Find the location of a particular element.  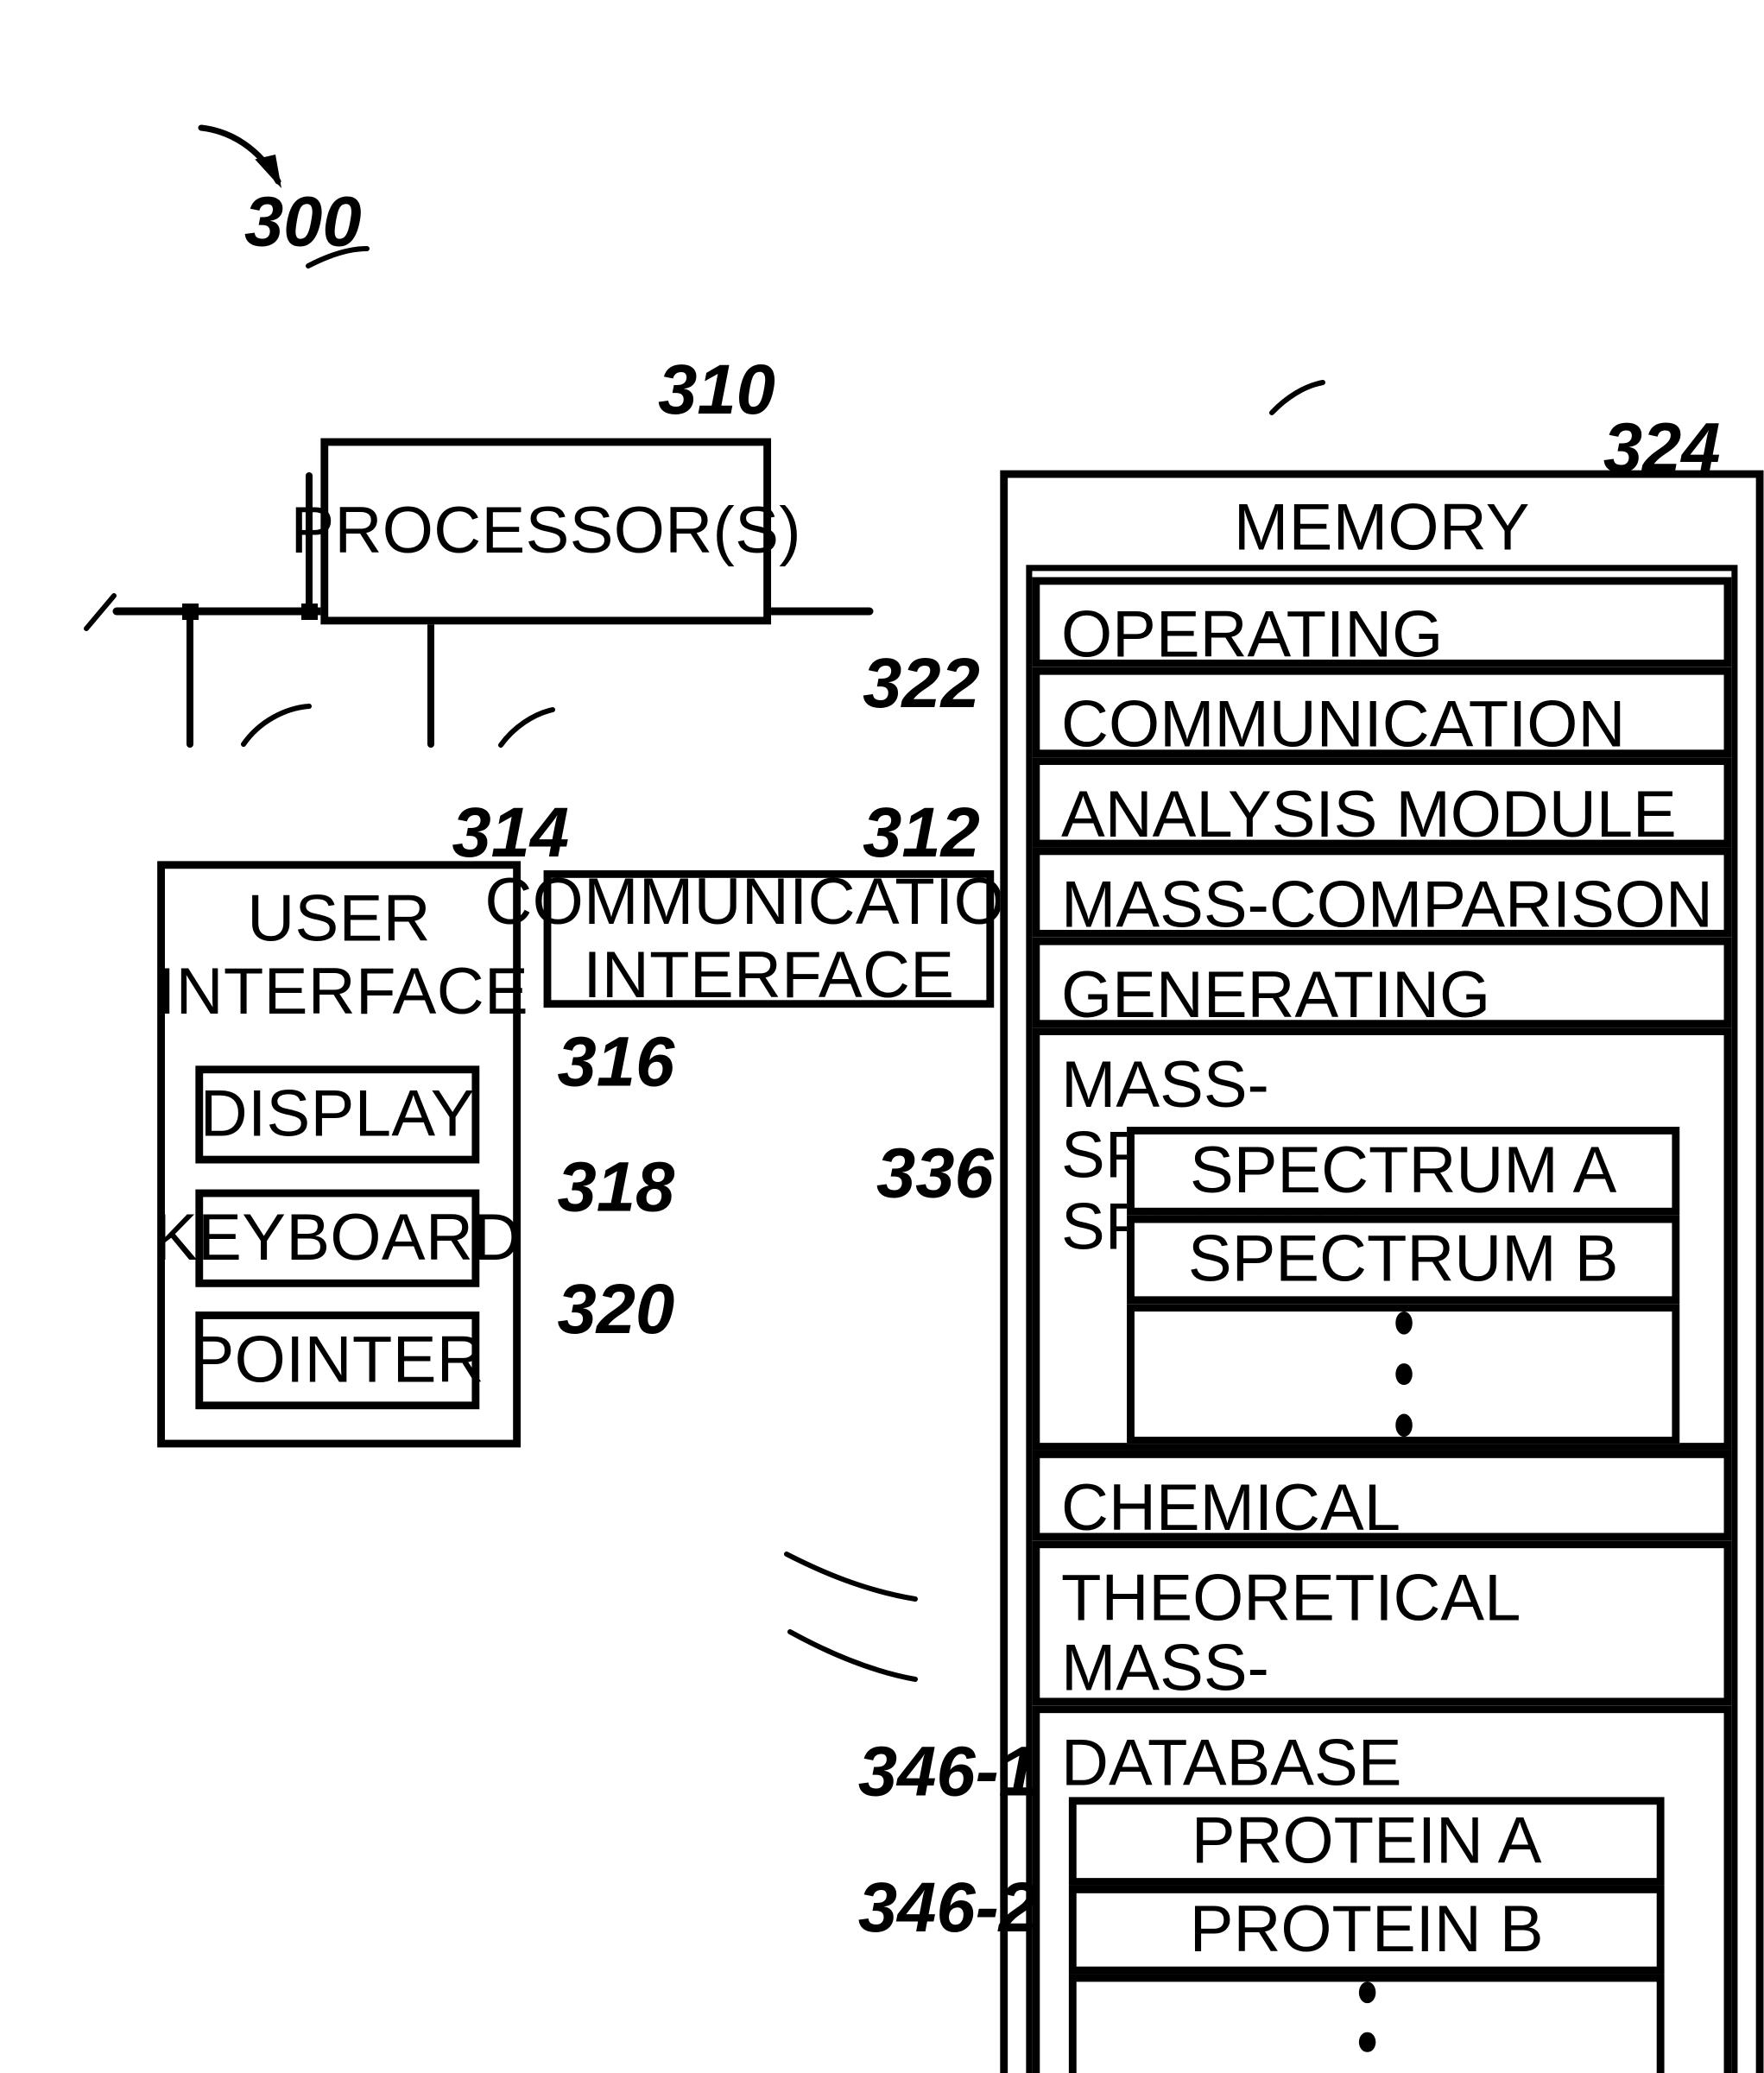

protein-b-label: PROTEIN B is located at coordinates (1367, 1929).